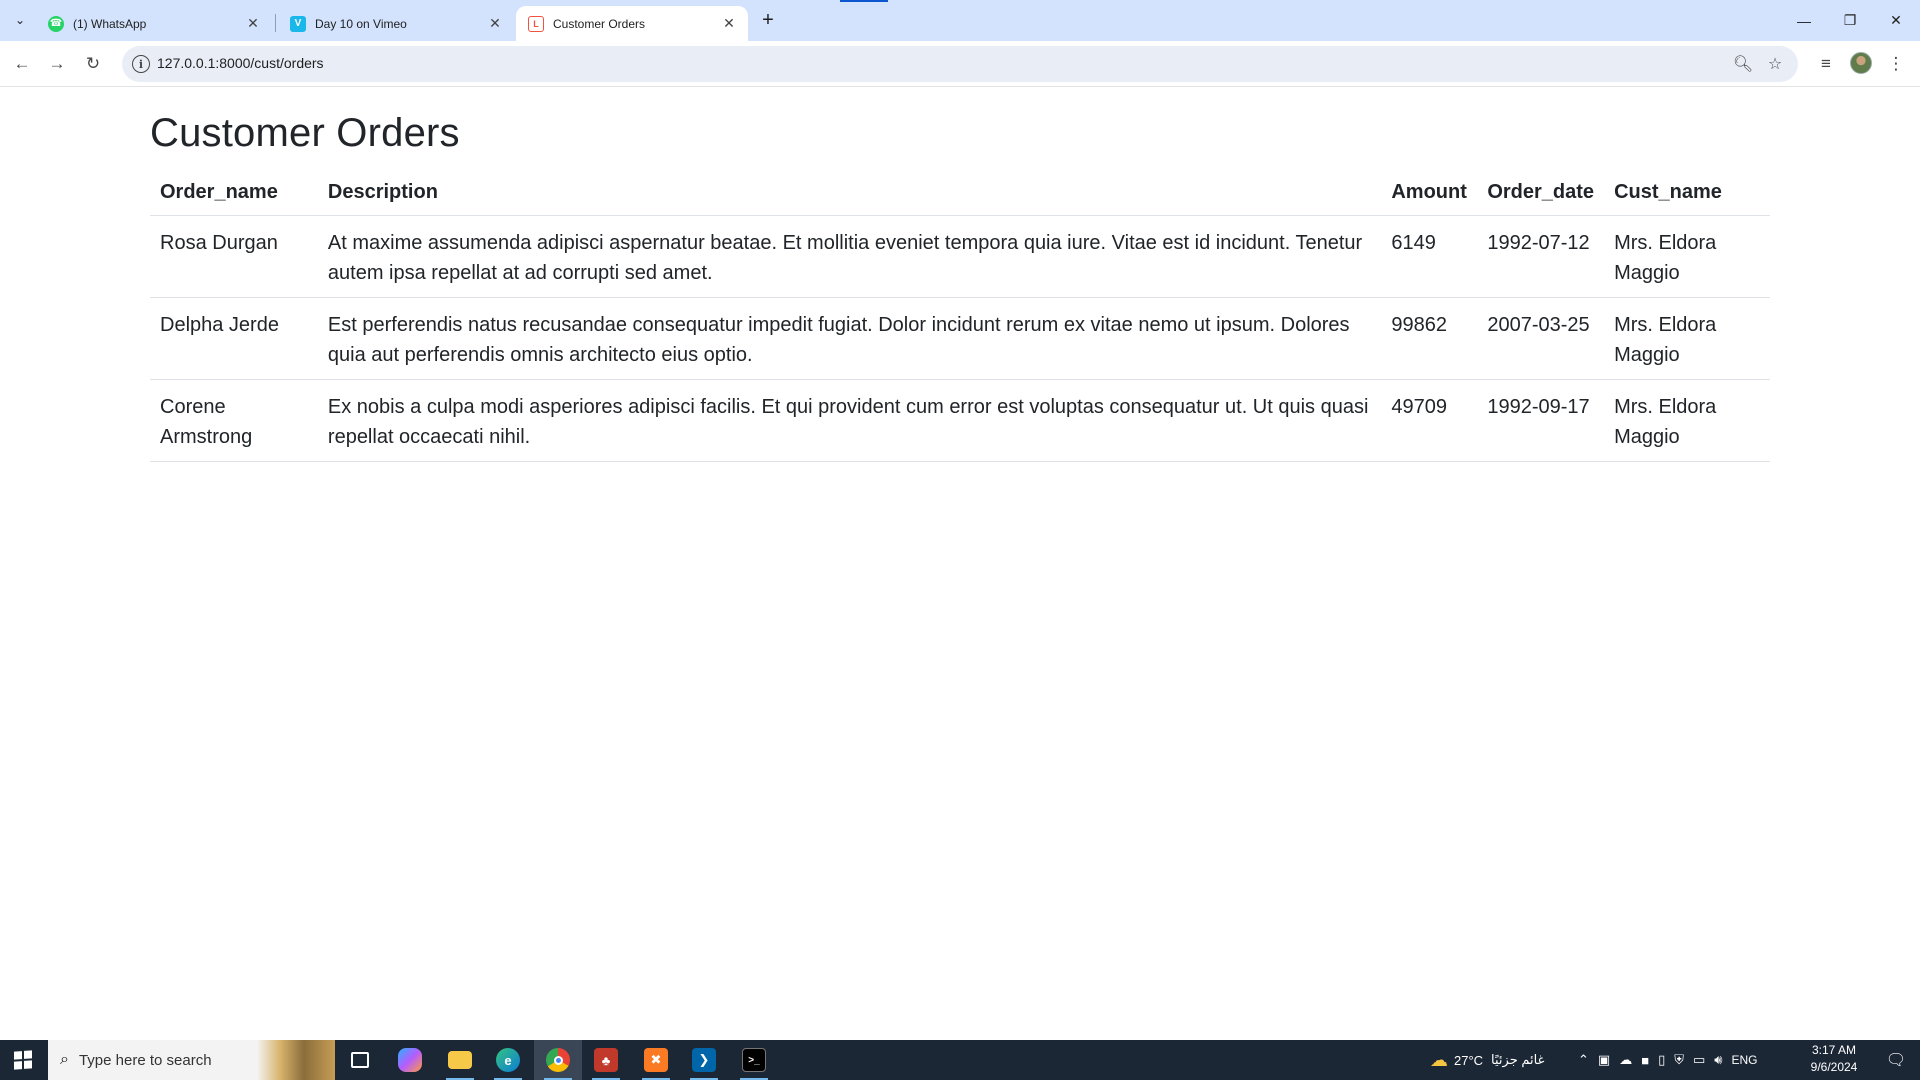  What do you see at coordinates (1861, 63) in the screenshot?
I see `profile-avatar` at bounding box center [1861, 63].